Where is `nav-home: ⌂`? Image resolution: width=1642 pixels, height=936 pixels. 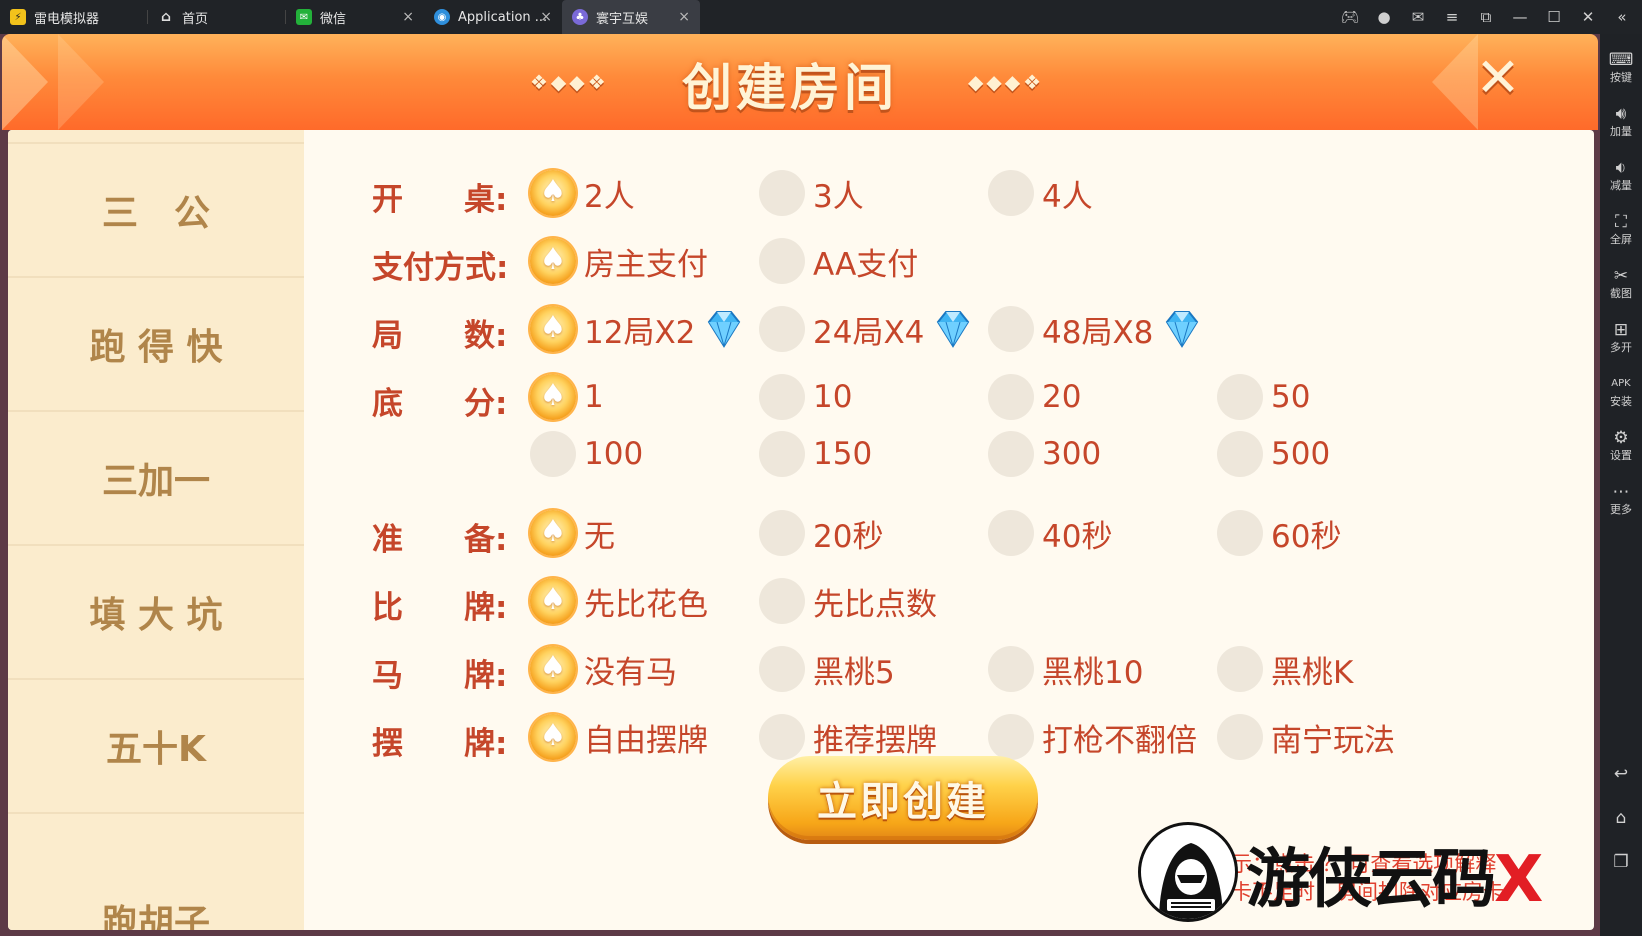 nav-home: ⌂ is located at coordinates (1621, 818).